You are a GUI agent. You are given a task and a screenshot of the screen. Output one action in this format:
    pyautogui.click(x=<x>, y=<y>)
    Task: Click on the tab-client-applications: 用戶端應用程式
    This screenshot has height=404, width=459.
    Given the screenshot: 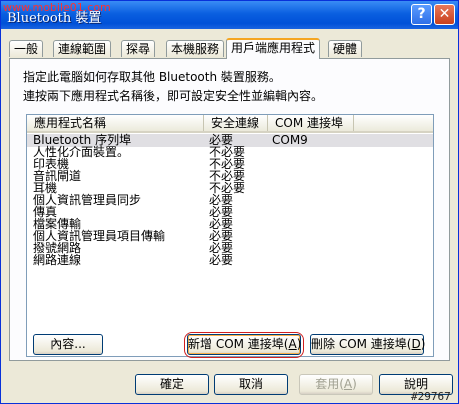 What is the action you would take?
    pyautogui.click(x=273, y=48)
    